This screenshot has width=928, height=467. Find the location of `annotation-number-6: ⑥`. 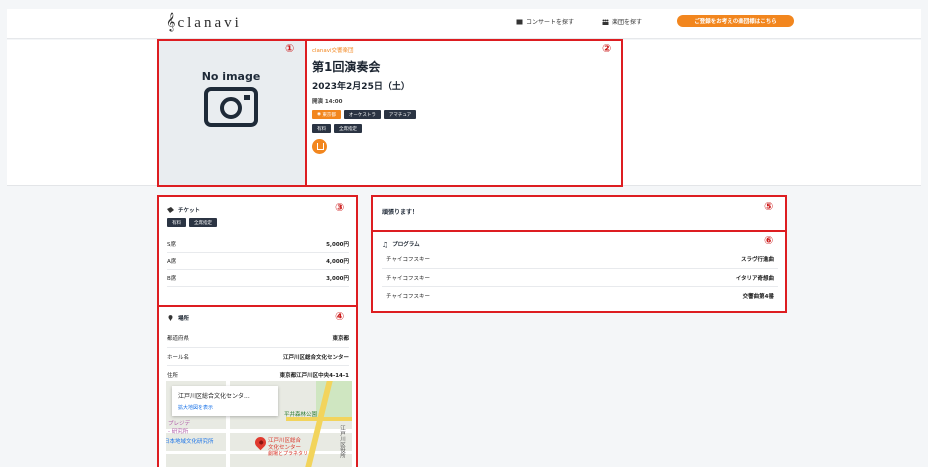

annotation-number-6: ⑥ is located at coordinates (769, 240).